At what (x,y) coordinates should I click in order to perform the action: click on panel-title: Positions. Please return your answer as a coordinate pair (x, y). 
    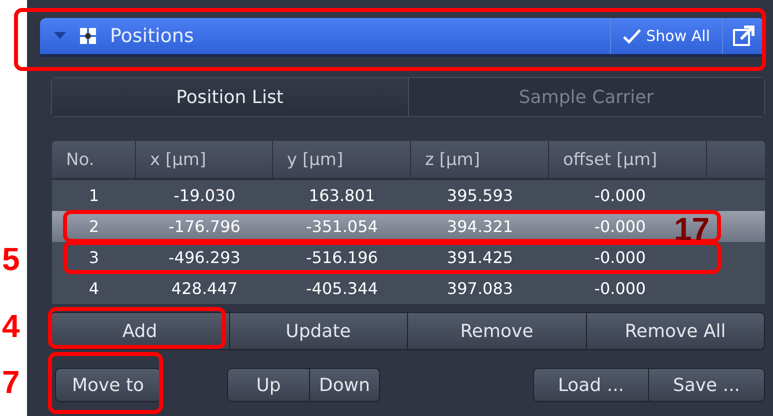
    Looking at the image, I should click on (152, 36).